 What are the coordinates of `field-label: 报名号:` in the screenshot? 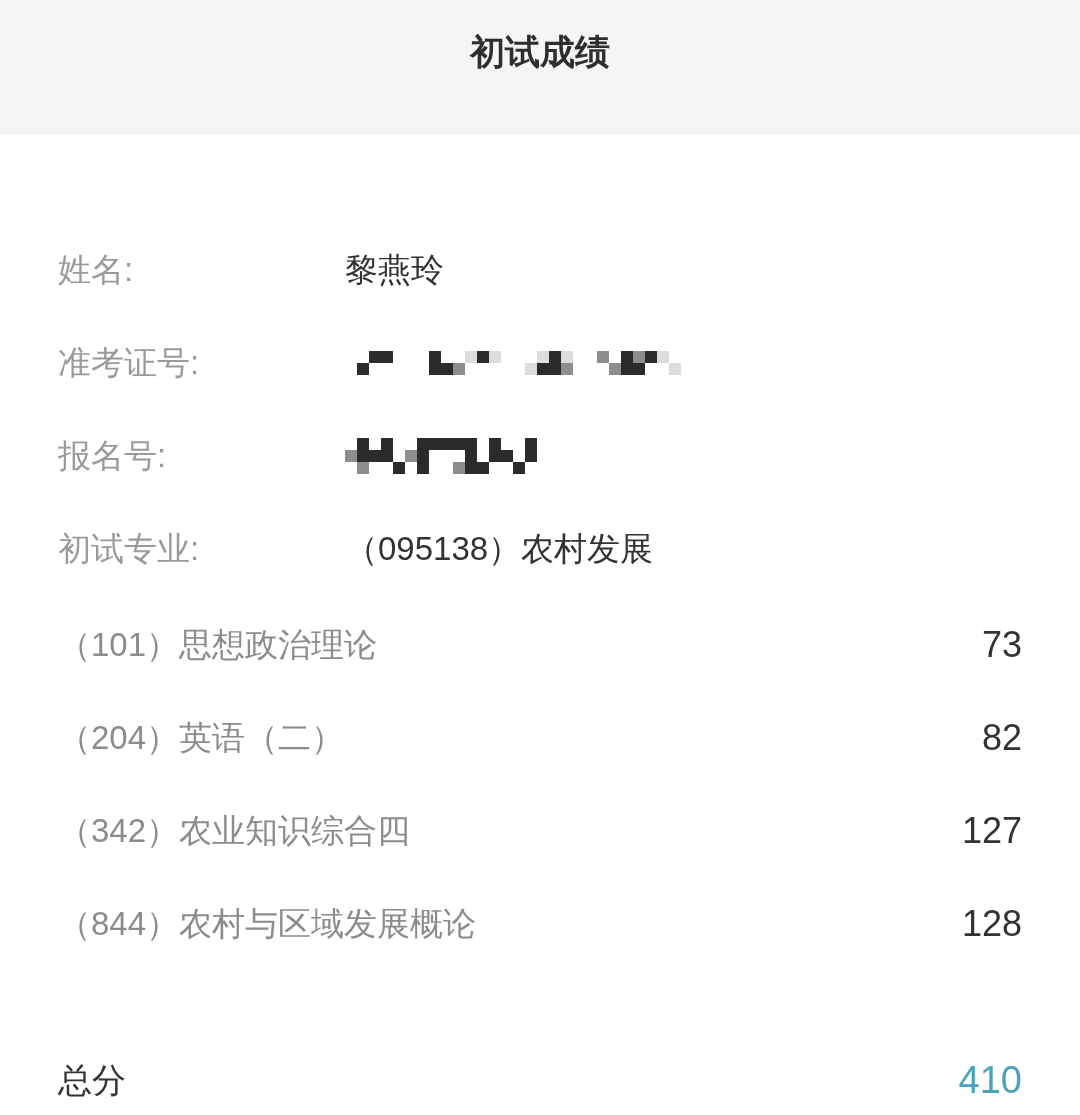 It's located at (113, 455).